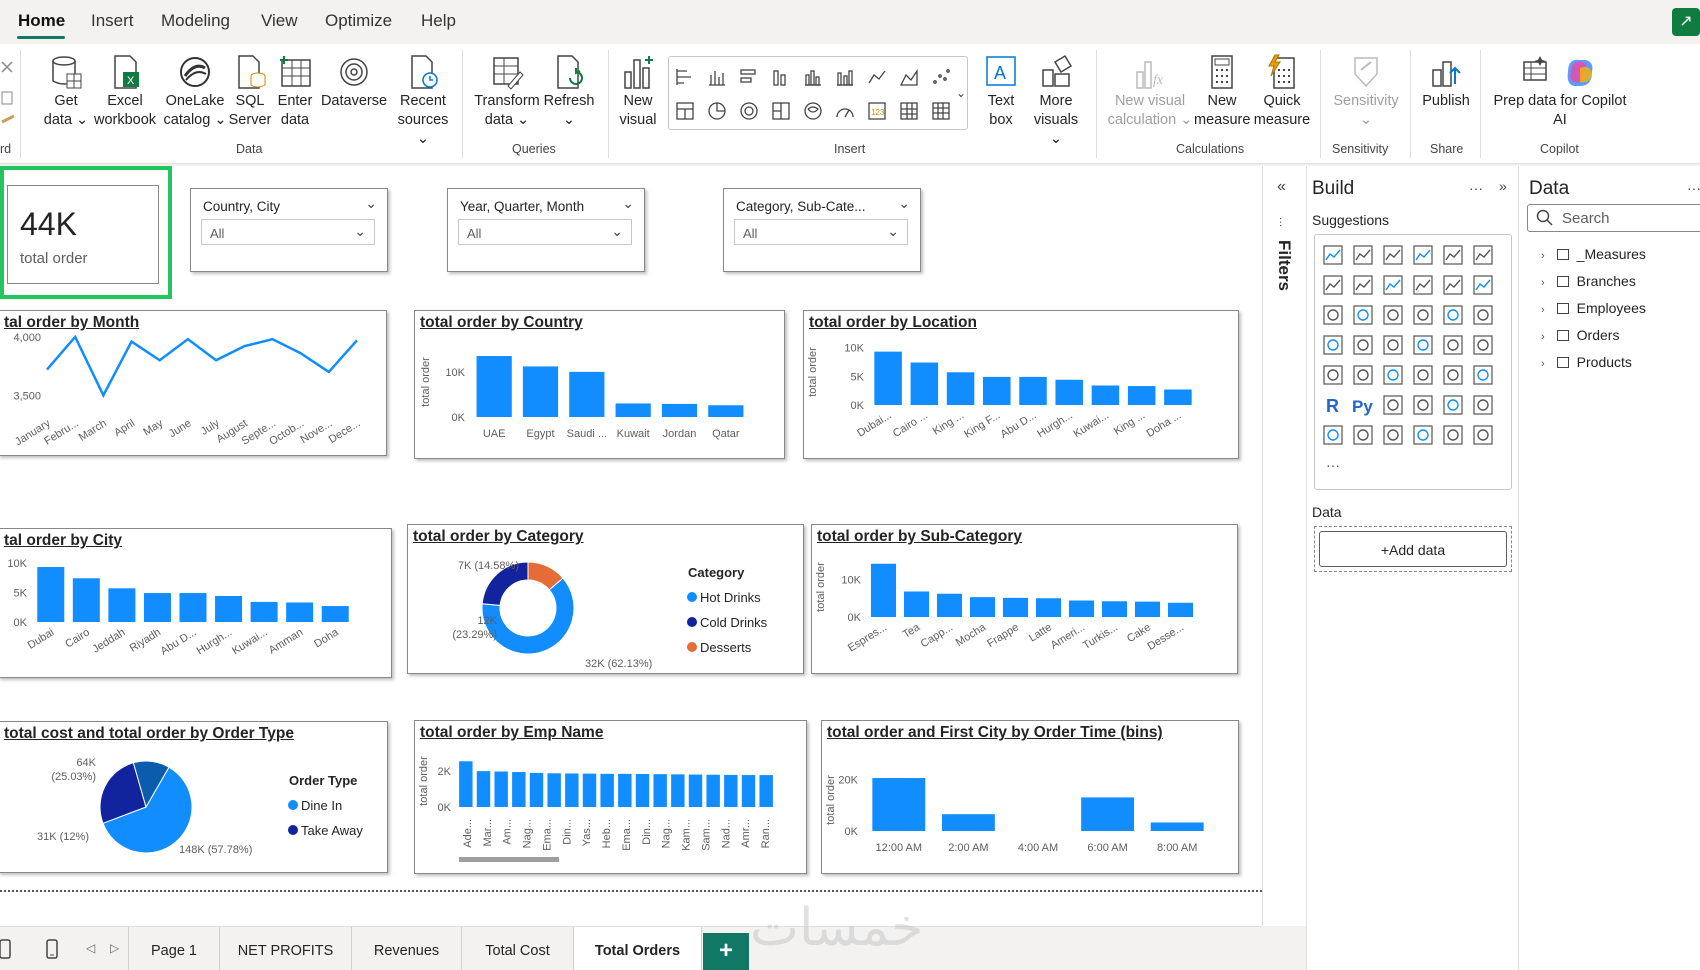  I want to click on onelake-catalog-button: OneLake catalog ⌄, so click(195, 92).